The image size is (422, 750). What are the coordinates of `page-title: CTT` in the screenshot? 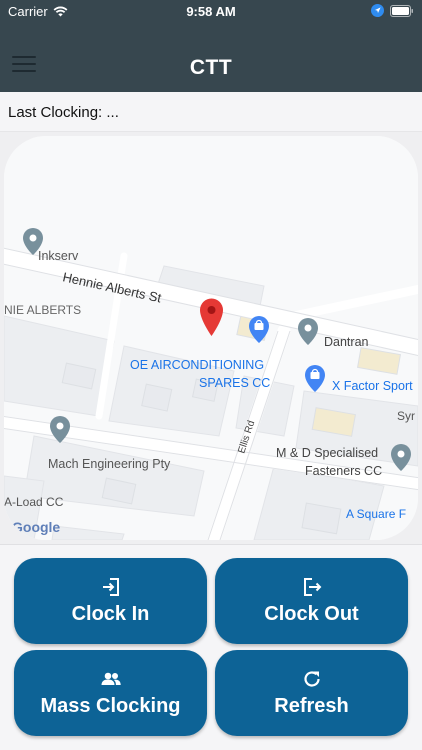 It's located at (211, 67).